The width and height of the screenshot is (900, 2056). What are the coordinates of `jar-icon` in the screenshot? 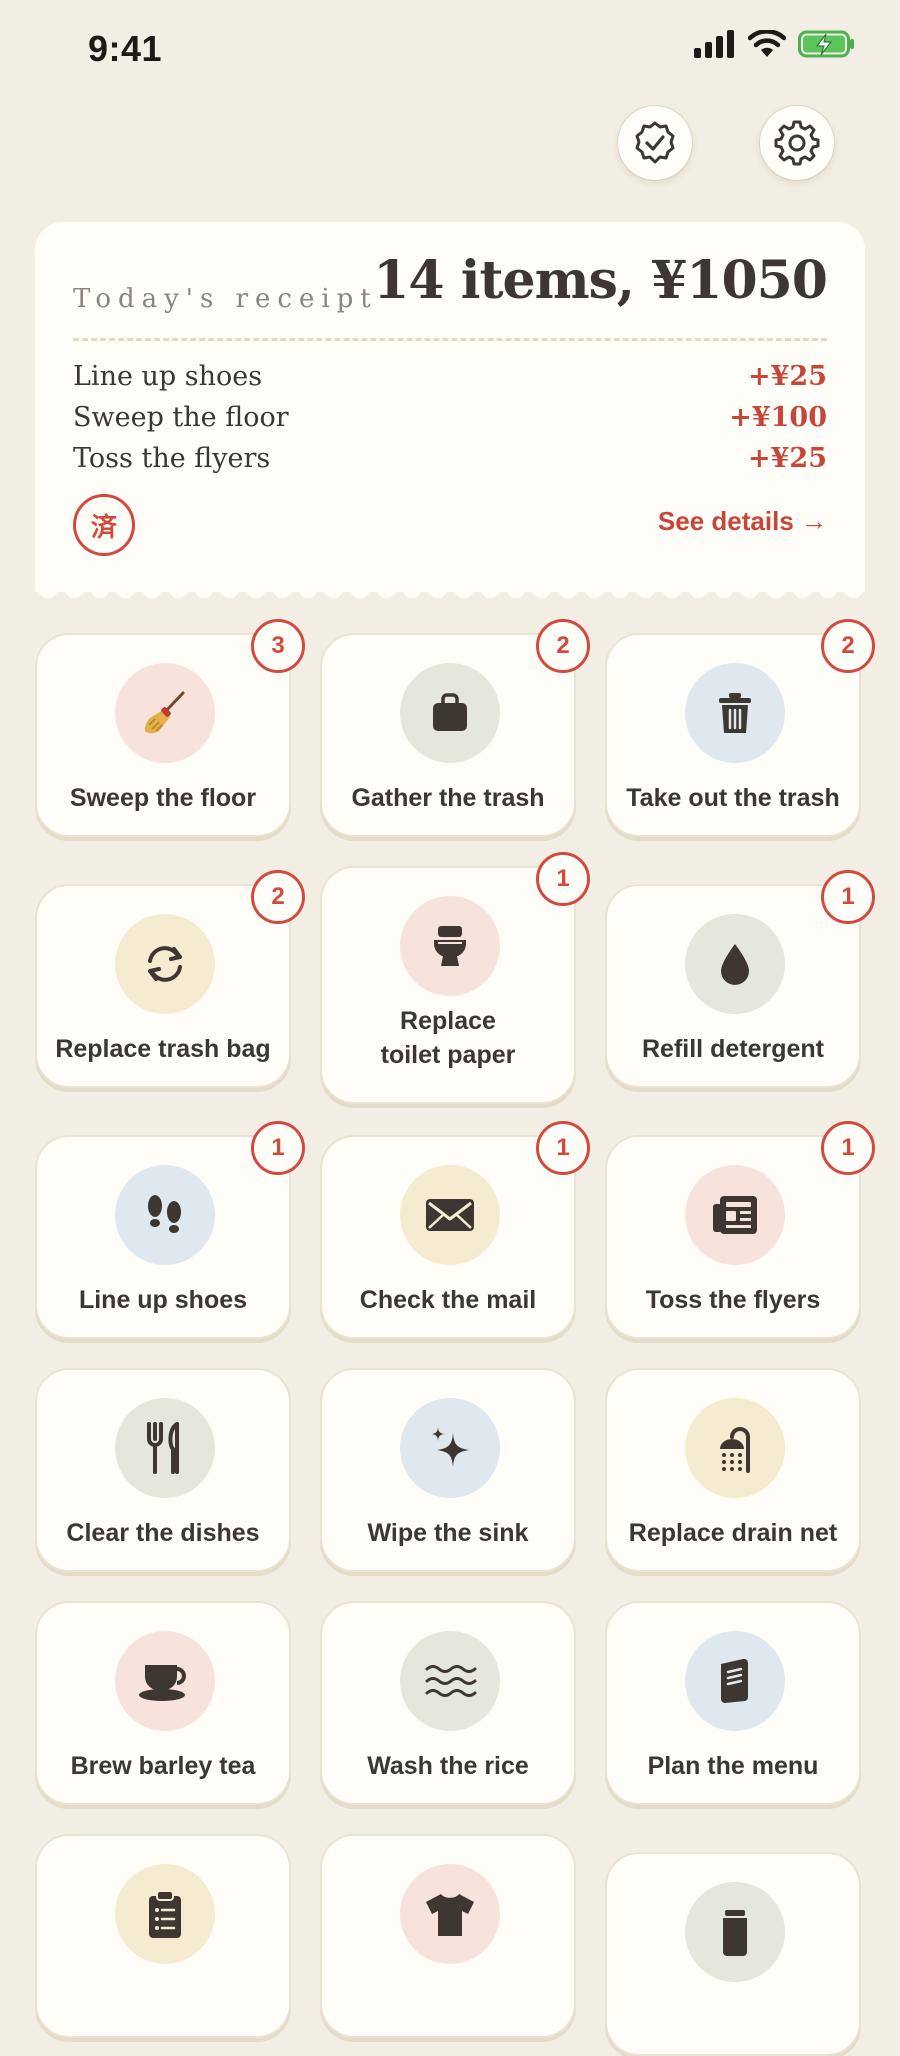 It's located at (735, 1933).